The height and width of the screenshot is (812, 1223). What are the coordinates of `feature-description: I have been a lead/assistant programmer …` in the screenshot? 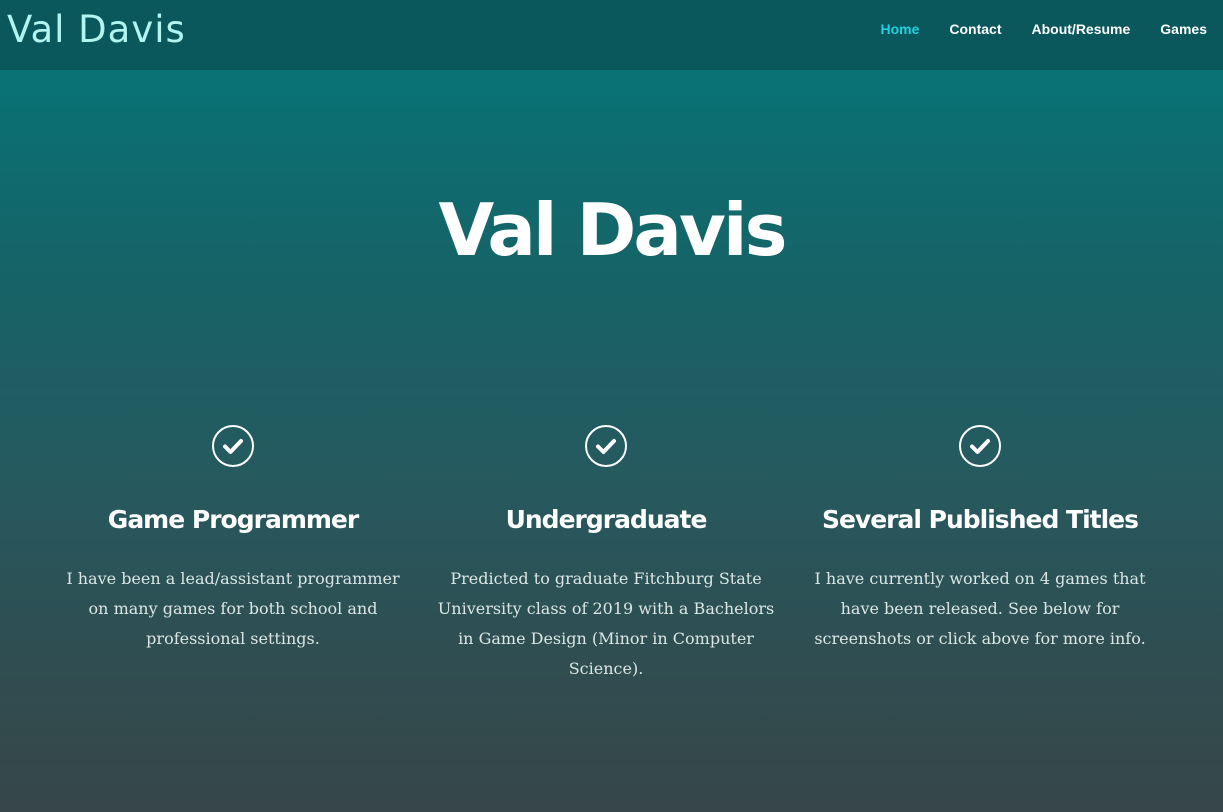 It's located at (233, 608).